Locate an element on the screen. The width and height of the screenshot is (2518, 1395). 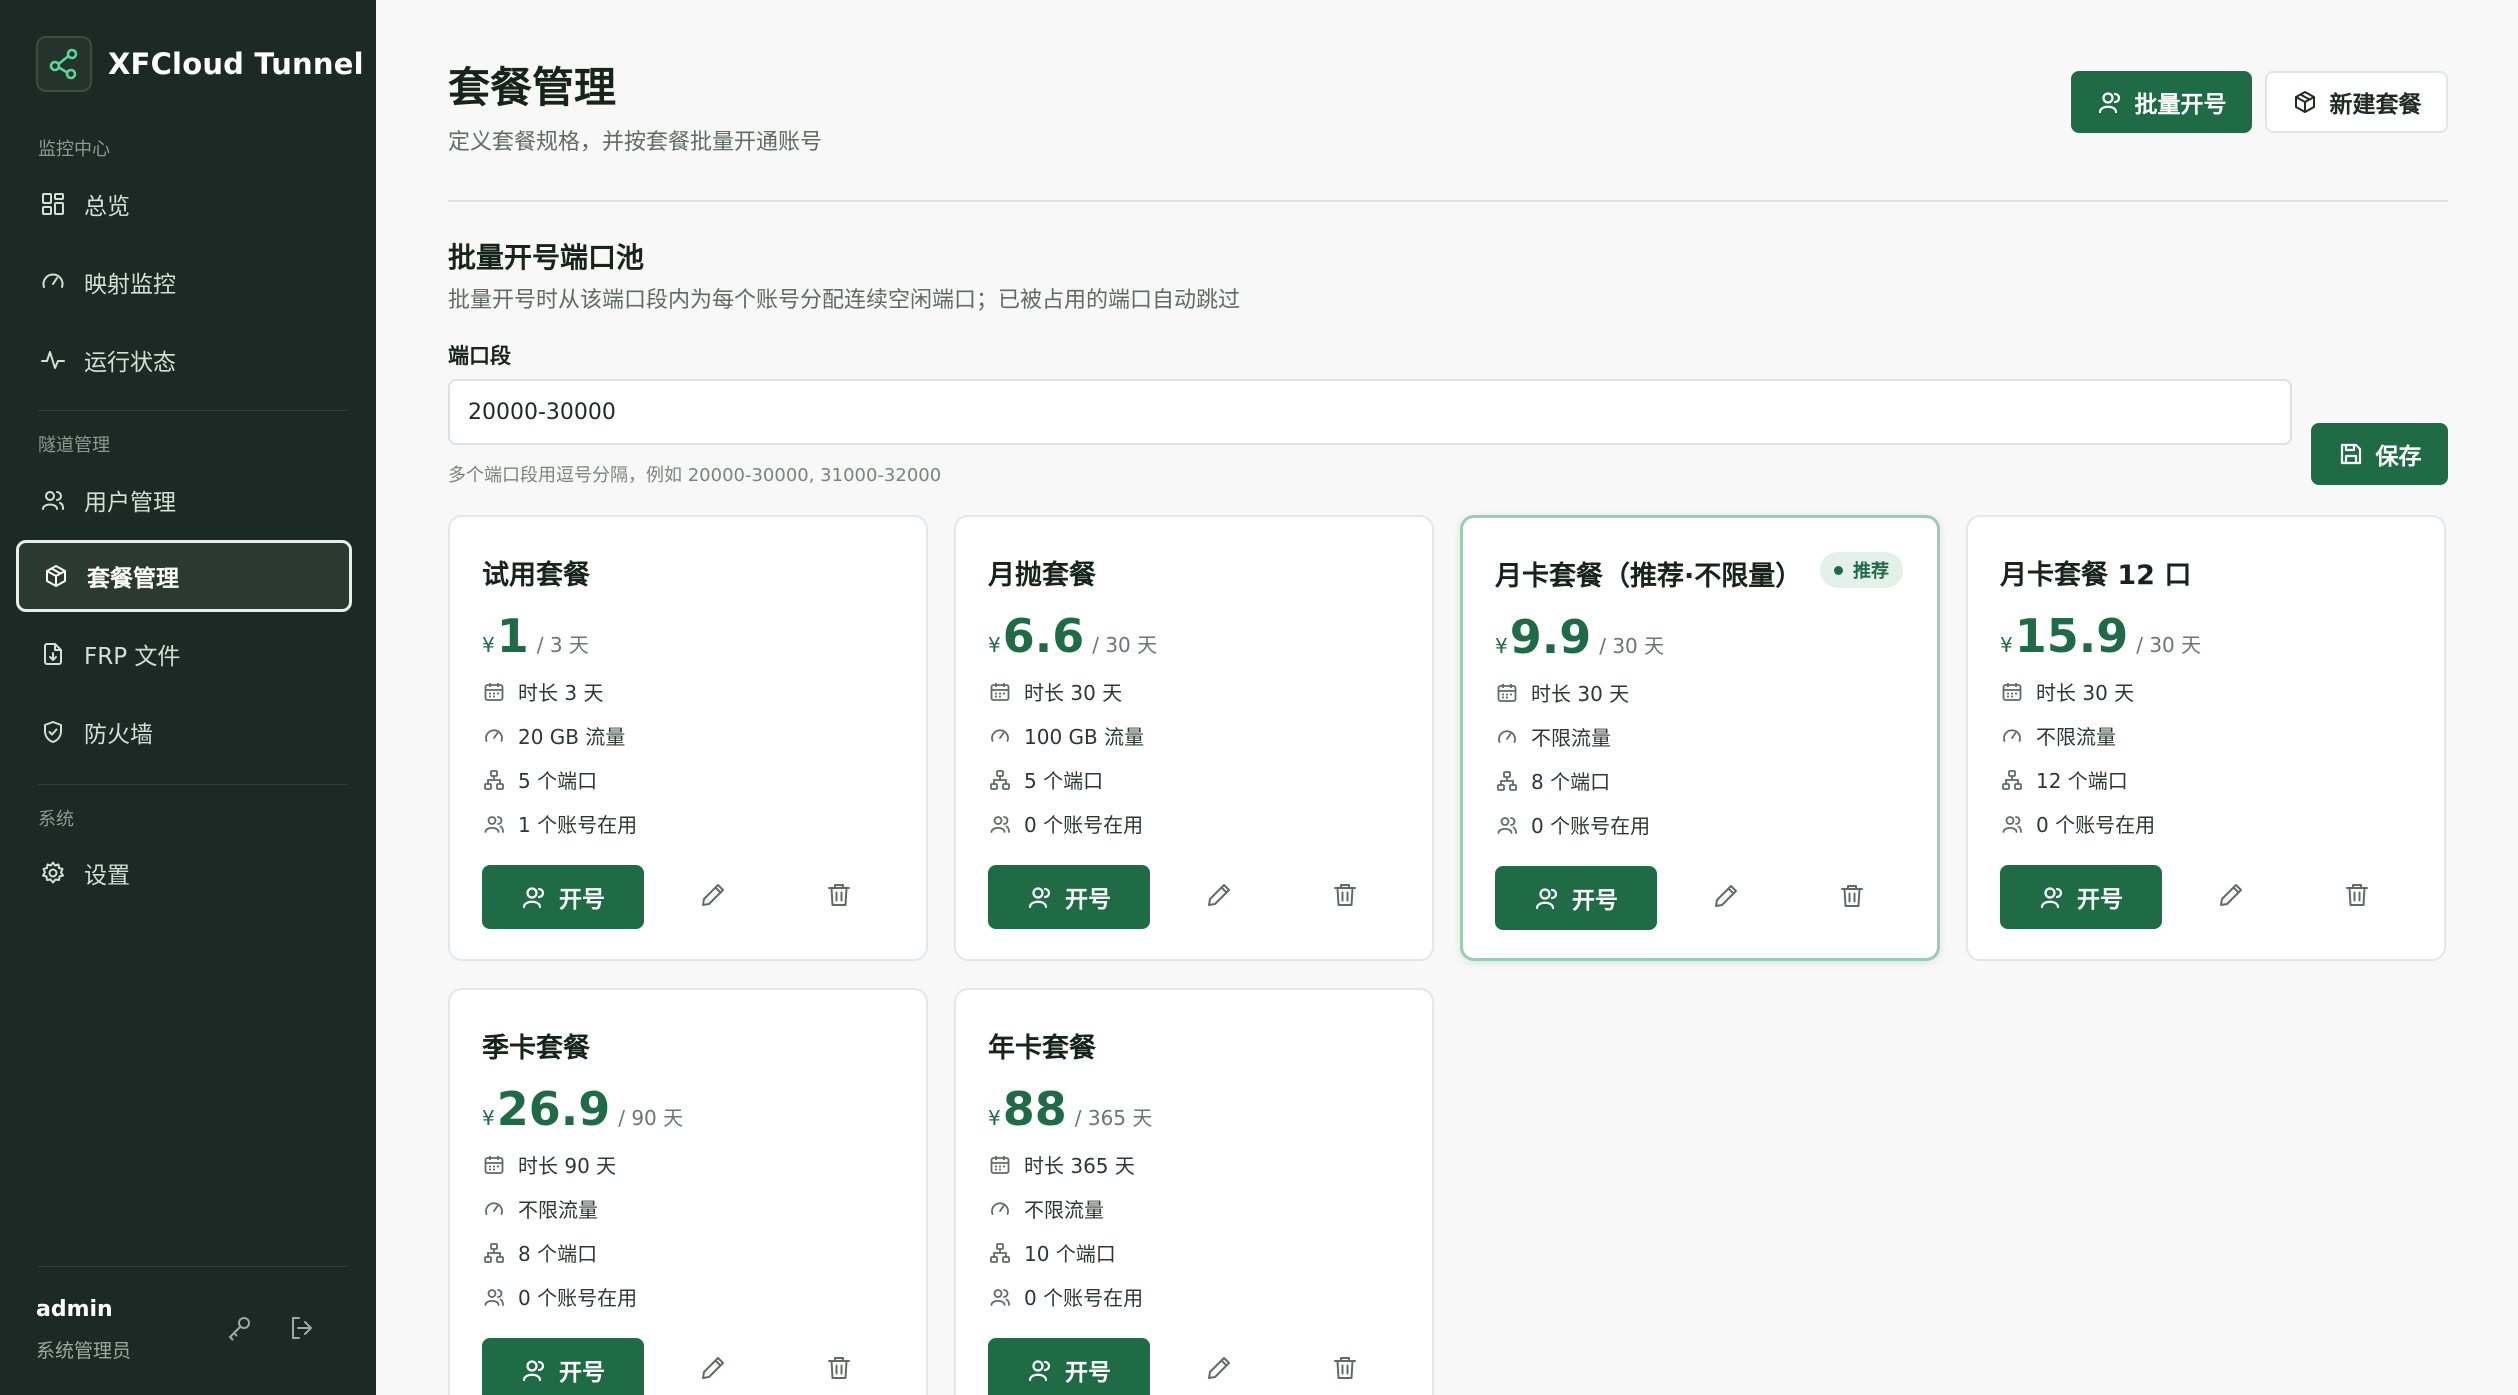
plan-price: ¥ 1 / 3 天 is located at coordinates (535, 636).